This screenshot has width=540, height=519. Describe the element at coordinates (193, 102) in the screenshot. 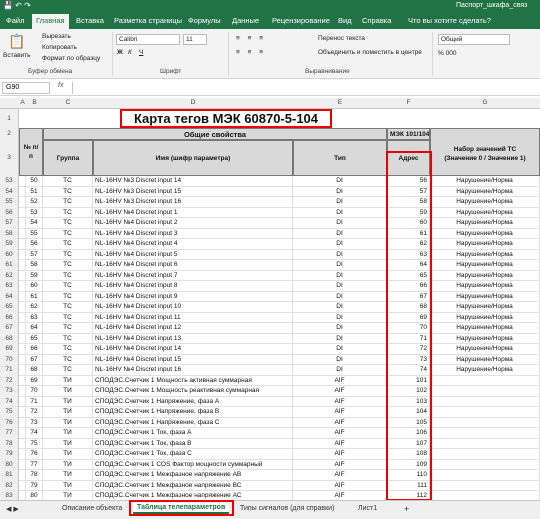

I see `column-header-d: D` at that location.